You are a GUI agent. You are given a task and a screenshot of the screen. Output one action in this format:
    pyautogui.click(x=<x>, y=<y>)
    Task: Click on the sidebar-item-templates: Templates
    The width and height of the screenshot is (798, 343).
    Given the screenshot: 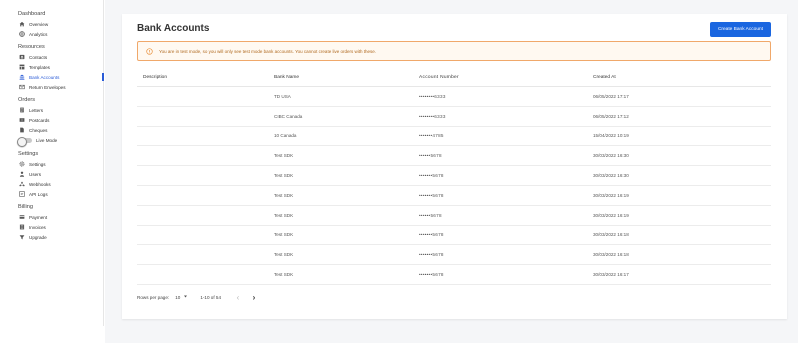 What is the action you would take?
    pyautogui.click(x=51, y=67)
    